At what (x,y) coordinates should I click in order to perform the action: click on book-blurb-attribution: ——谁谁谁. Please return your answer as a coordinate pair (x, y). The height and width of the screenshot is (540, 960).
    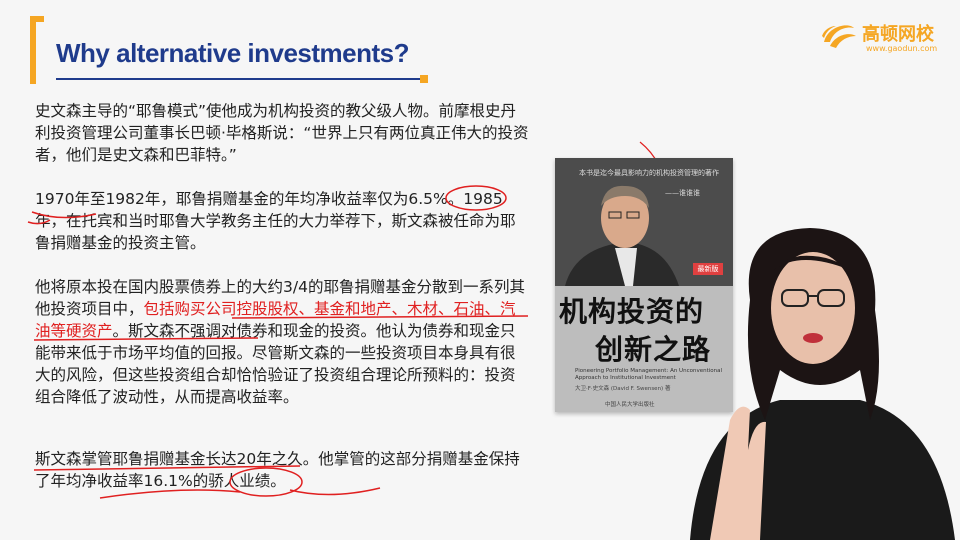
    Looking at the image, I should click on (682, 193).